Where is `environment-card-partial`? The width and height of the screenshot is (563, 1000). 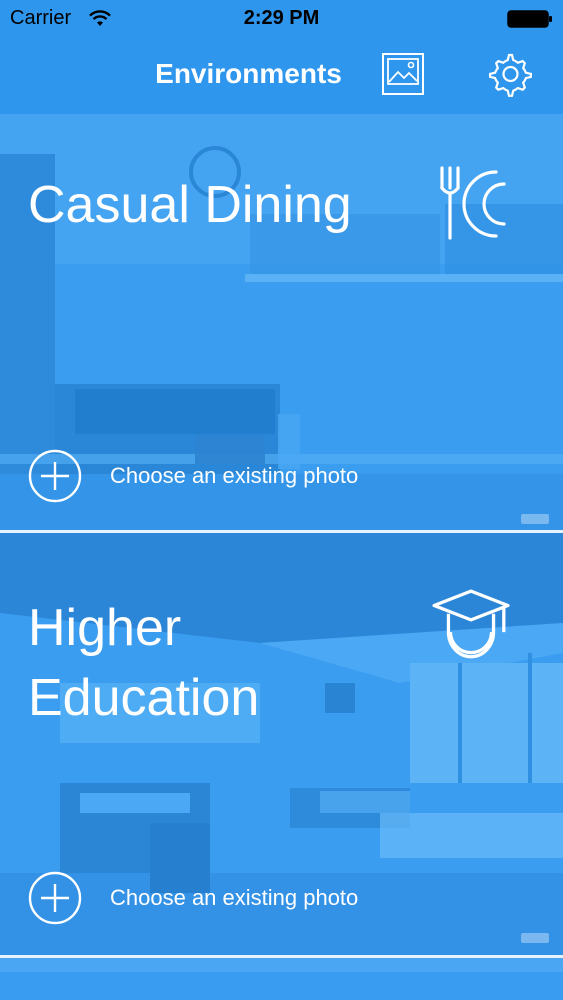
environment-card-partial is located at coordinates (281, 979).